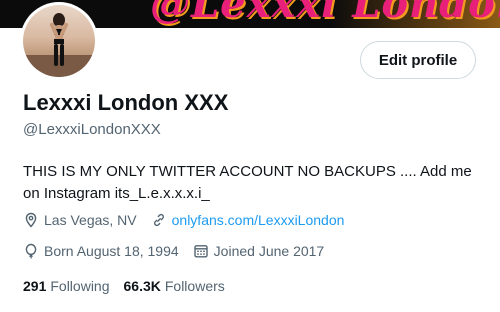  What do you see at coordinates (80, 286) in the screenshot?
I see `following-label: Following` at bounding box center [80, 286].